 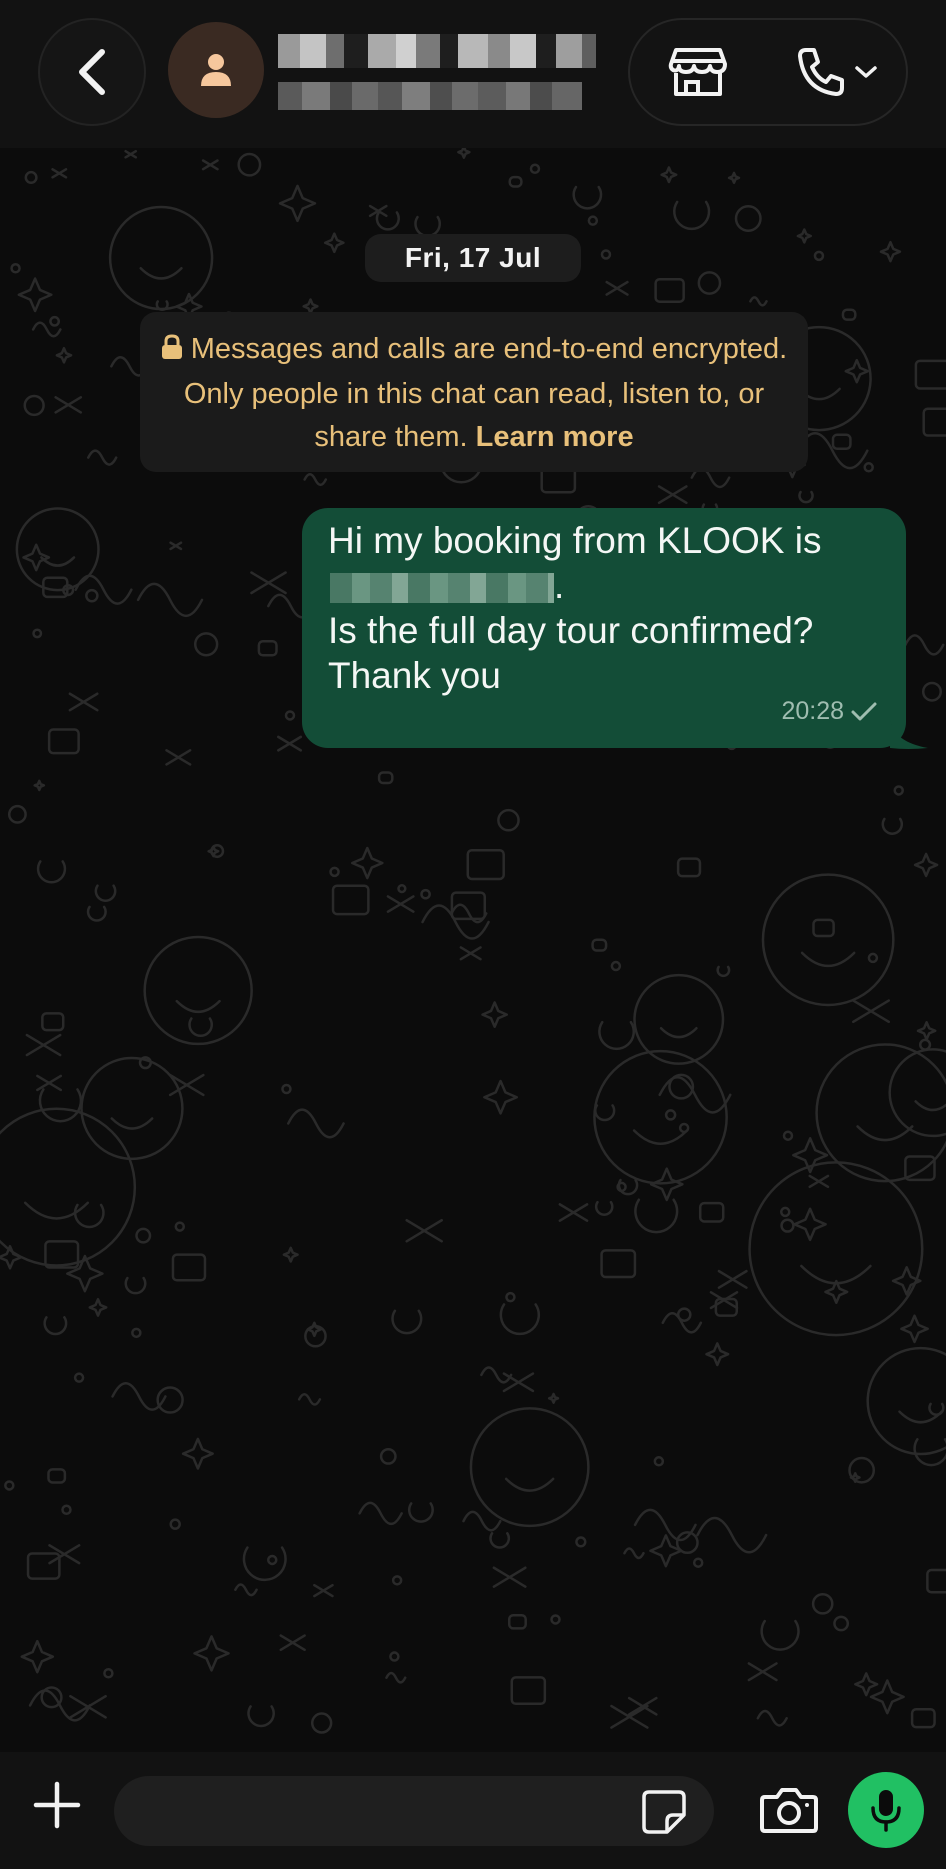 What do you see at coordinates (768, 72) in the screenshot?
I see `header-actions` at bounding box center [768, 72].